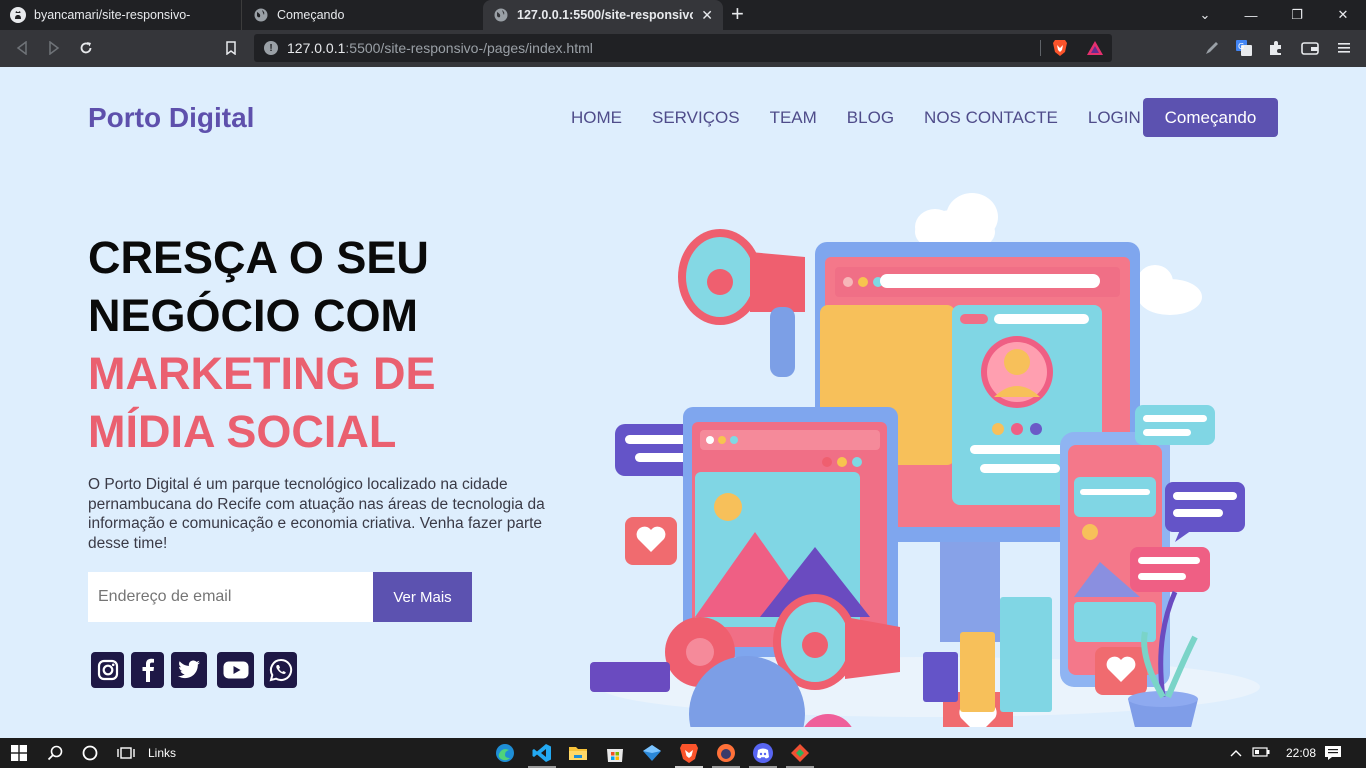  Describe the element at coordinates (1276, 48) in the screenshot. I see `puzzle-extensions-icon` at that location.